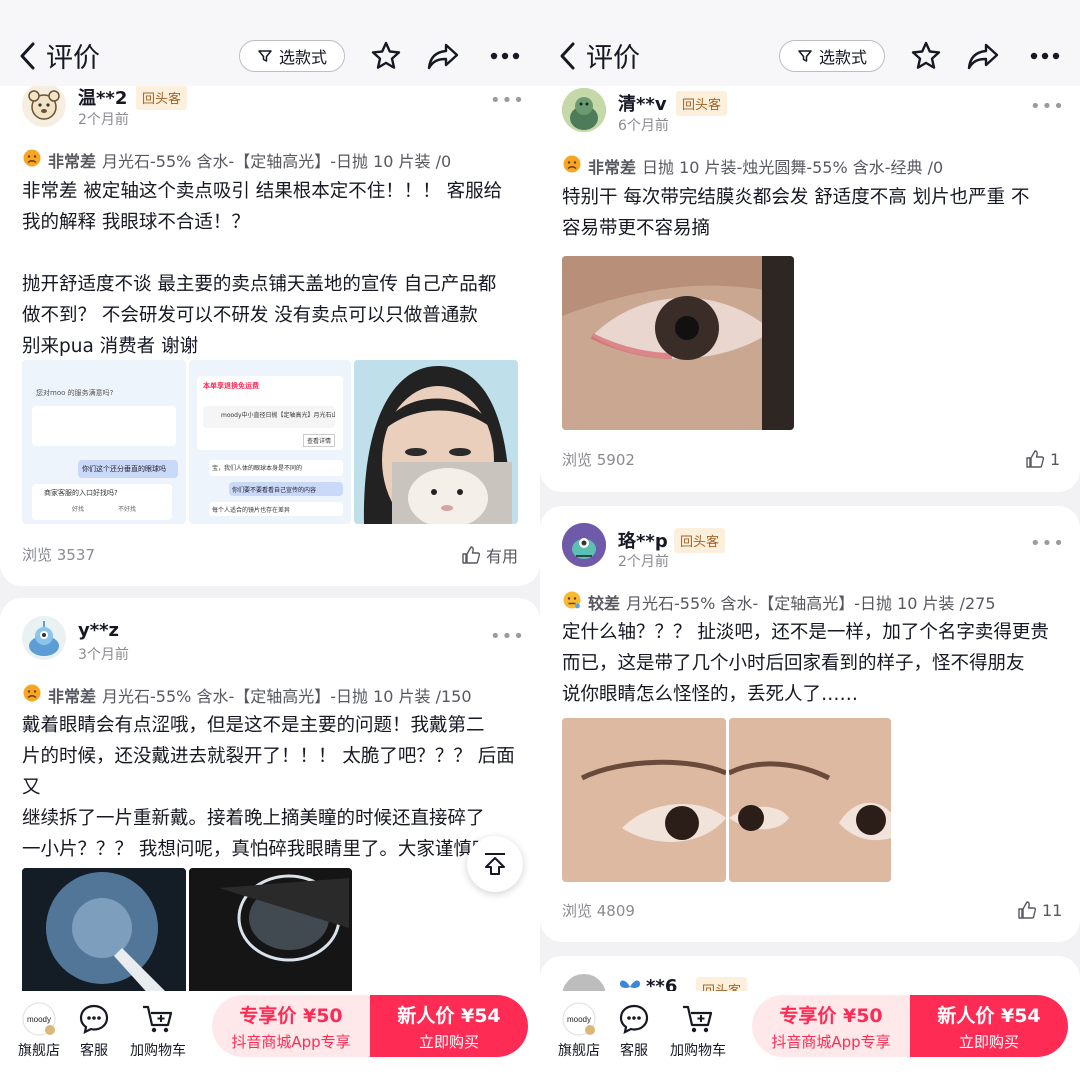 The height and width of the screenshot is (1089, 1080). I want to click on like-button: 11, so click(1039, 910).